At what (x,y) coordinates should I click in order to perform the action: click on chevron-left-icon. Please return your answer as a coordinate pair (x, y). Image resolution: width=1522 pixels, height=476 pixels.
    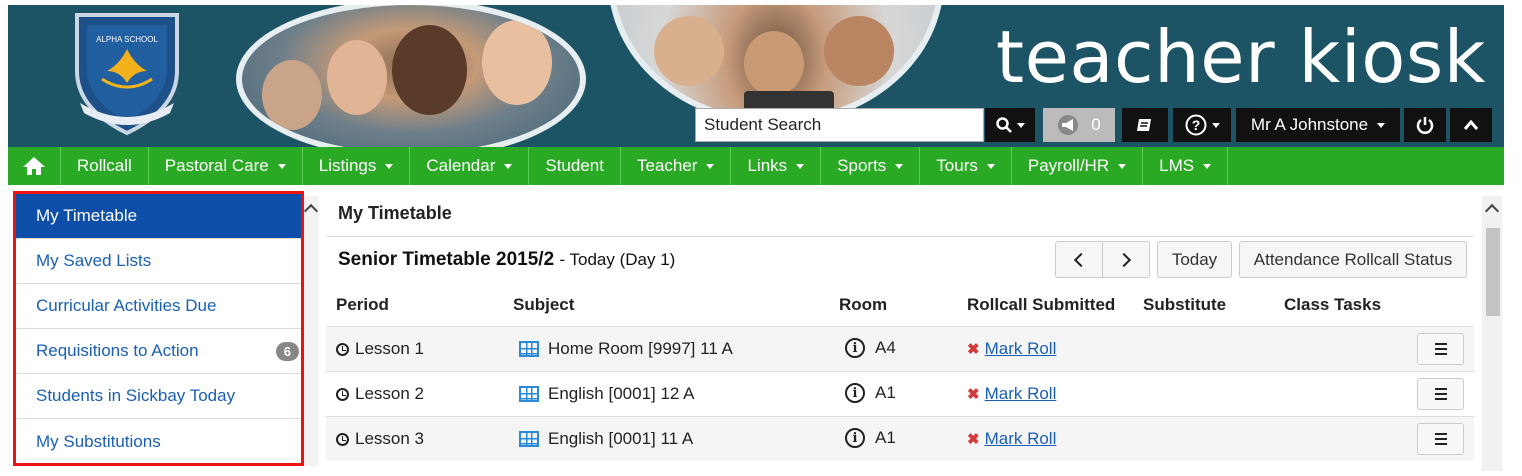
    Looking at the image, I should click on (1081, 259).